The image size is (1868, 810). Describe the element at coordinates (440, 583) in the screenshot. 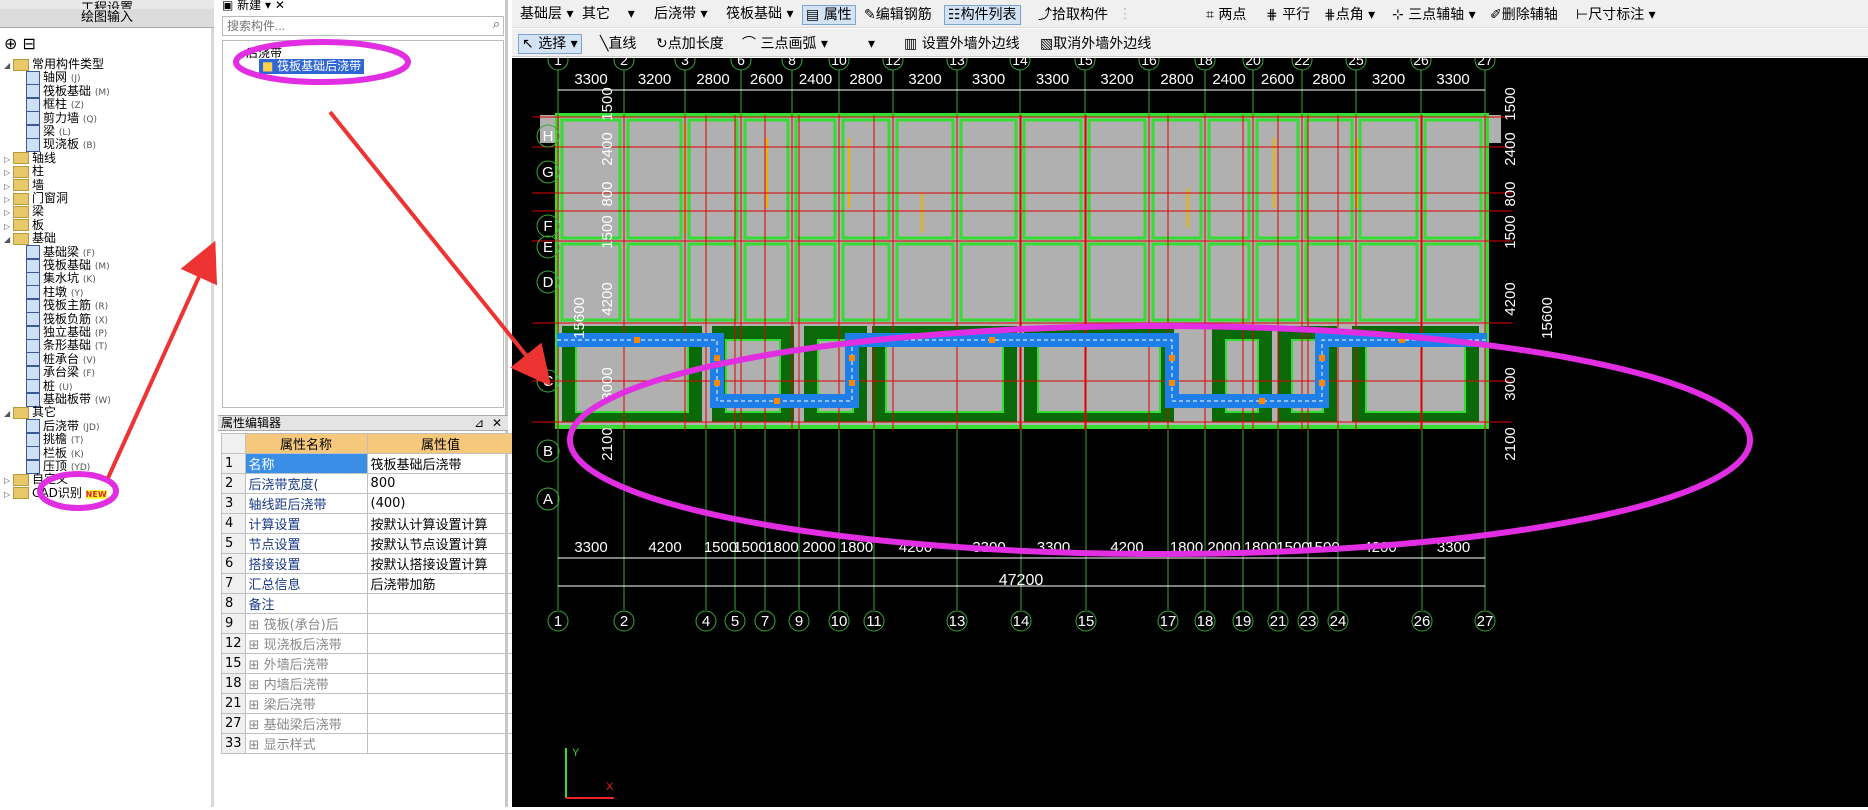

I see `property-value: 后浇带加筋` at that location.